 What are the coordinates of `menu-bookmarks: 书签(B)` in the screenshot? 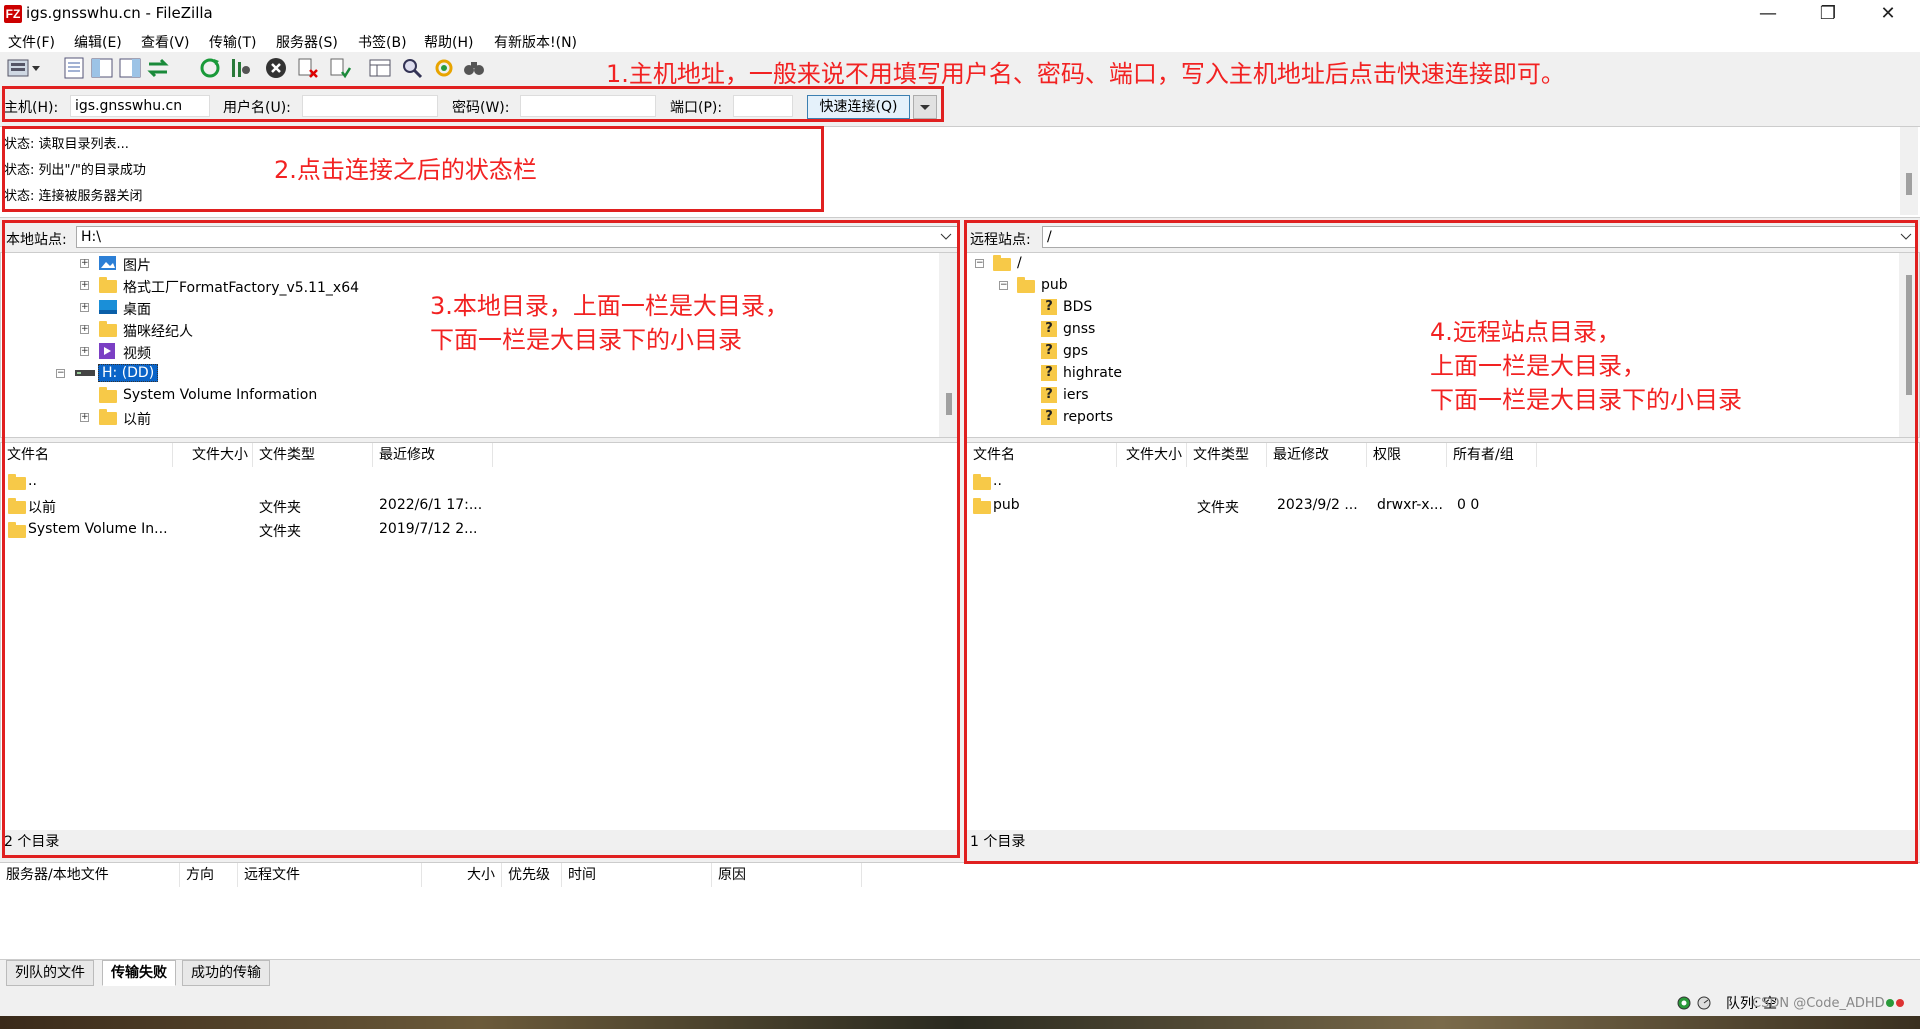 It's located at (382, 42).